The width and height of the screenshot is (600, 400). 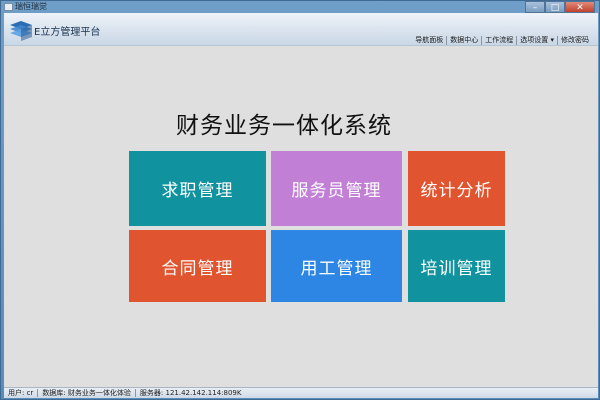 What do you see at coordinates (21, 31) in the screenshot?
I see `stack-logo-icon` at bounding box center [21, 31].